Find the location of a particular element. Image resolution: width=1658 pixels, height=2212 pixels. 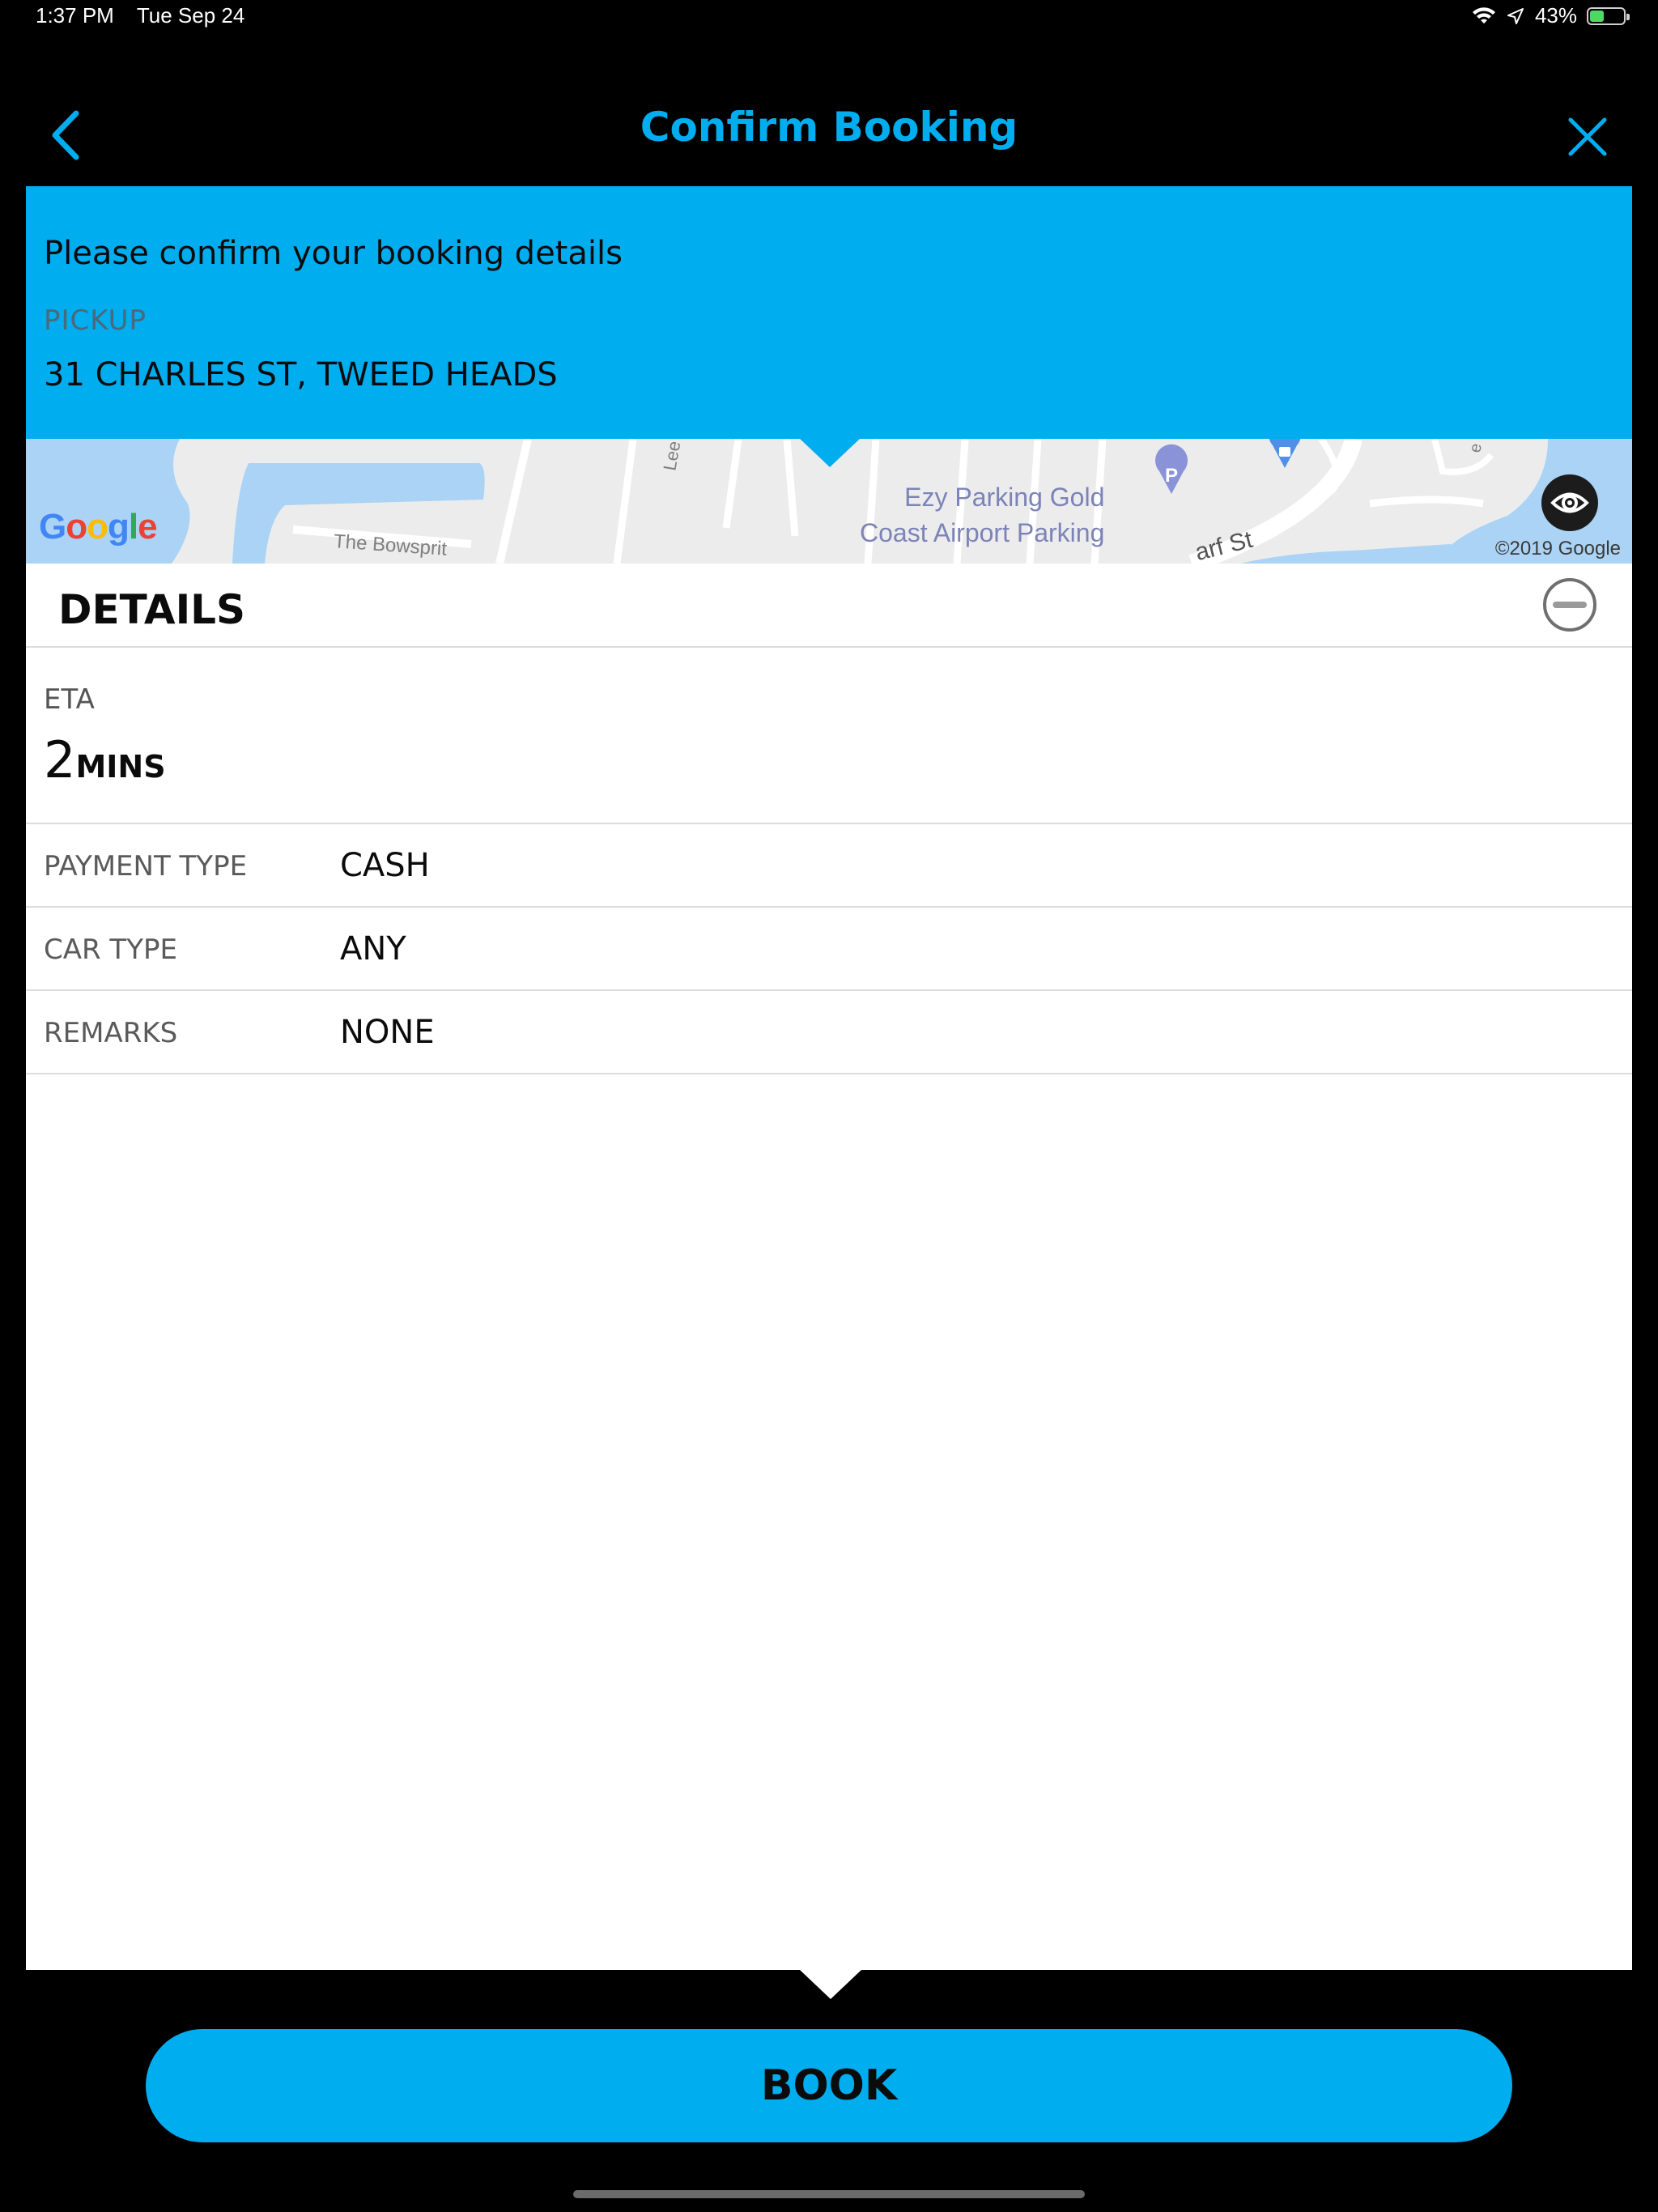

status-indicators: 43% is located at coordinates (1551, 16).